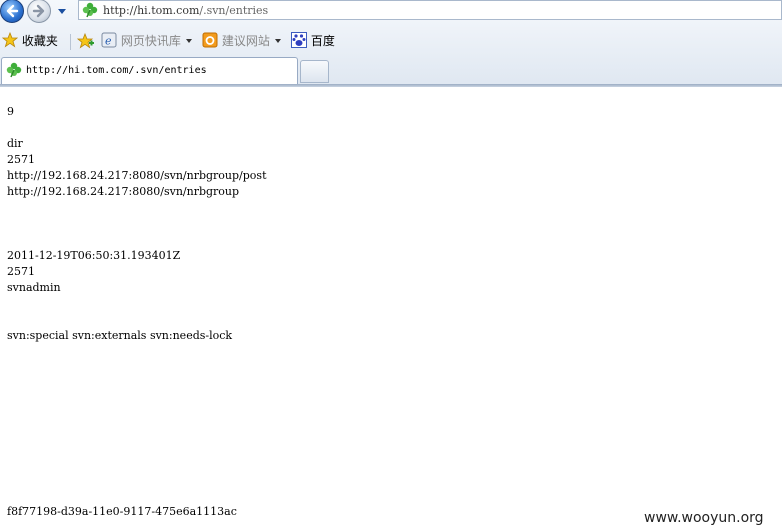  I want to click on suggested-sites-icon, so click(210, 40).